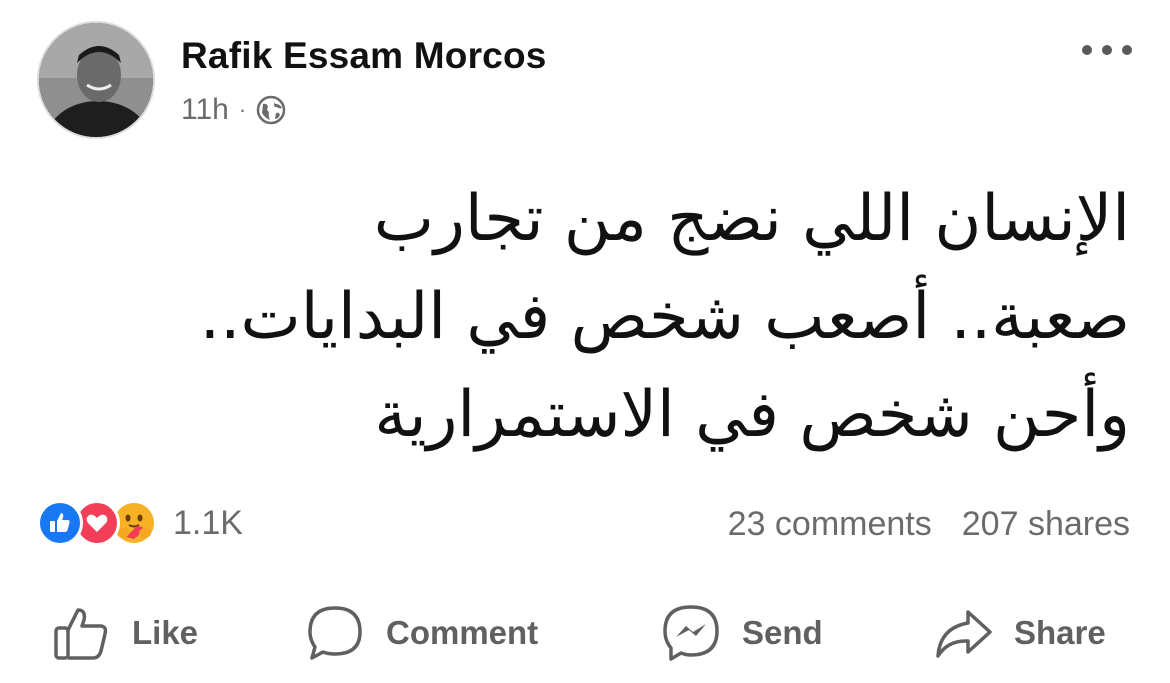  What do you see at coordinates (1060, 632) in the screenshot?
I see `share-label: Share` at bounding box center [1060, 632].